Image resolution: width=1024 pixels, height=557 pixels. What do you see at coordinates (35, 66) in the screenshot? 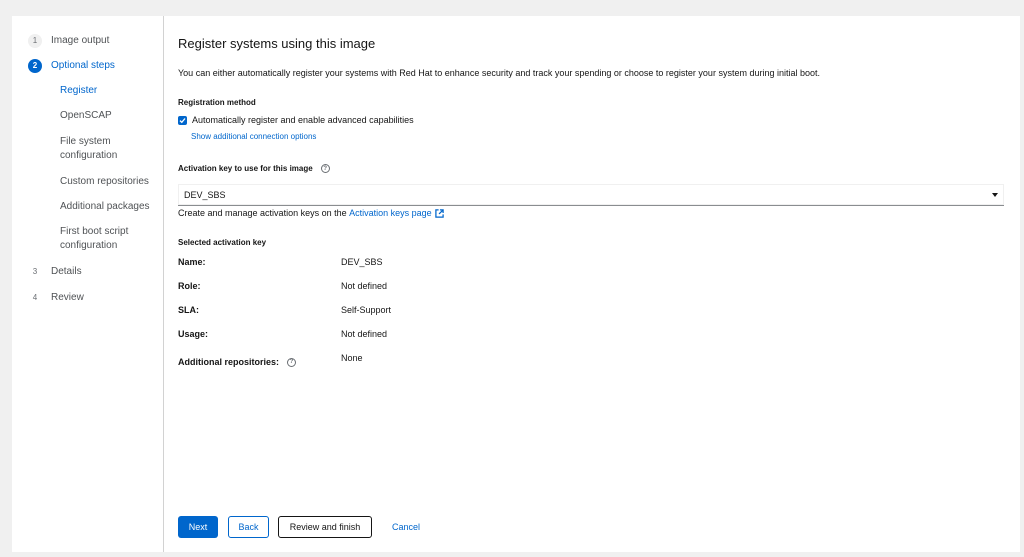
I see `step-number-2: 2` at bounding box center [35, 66].